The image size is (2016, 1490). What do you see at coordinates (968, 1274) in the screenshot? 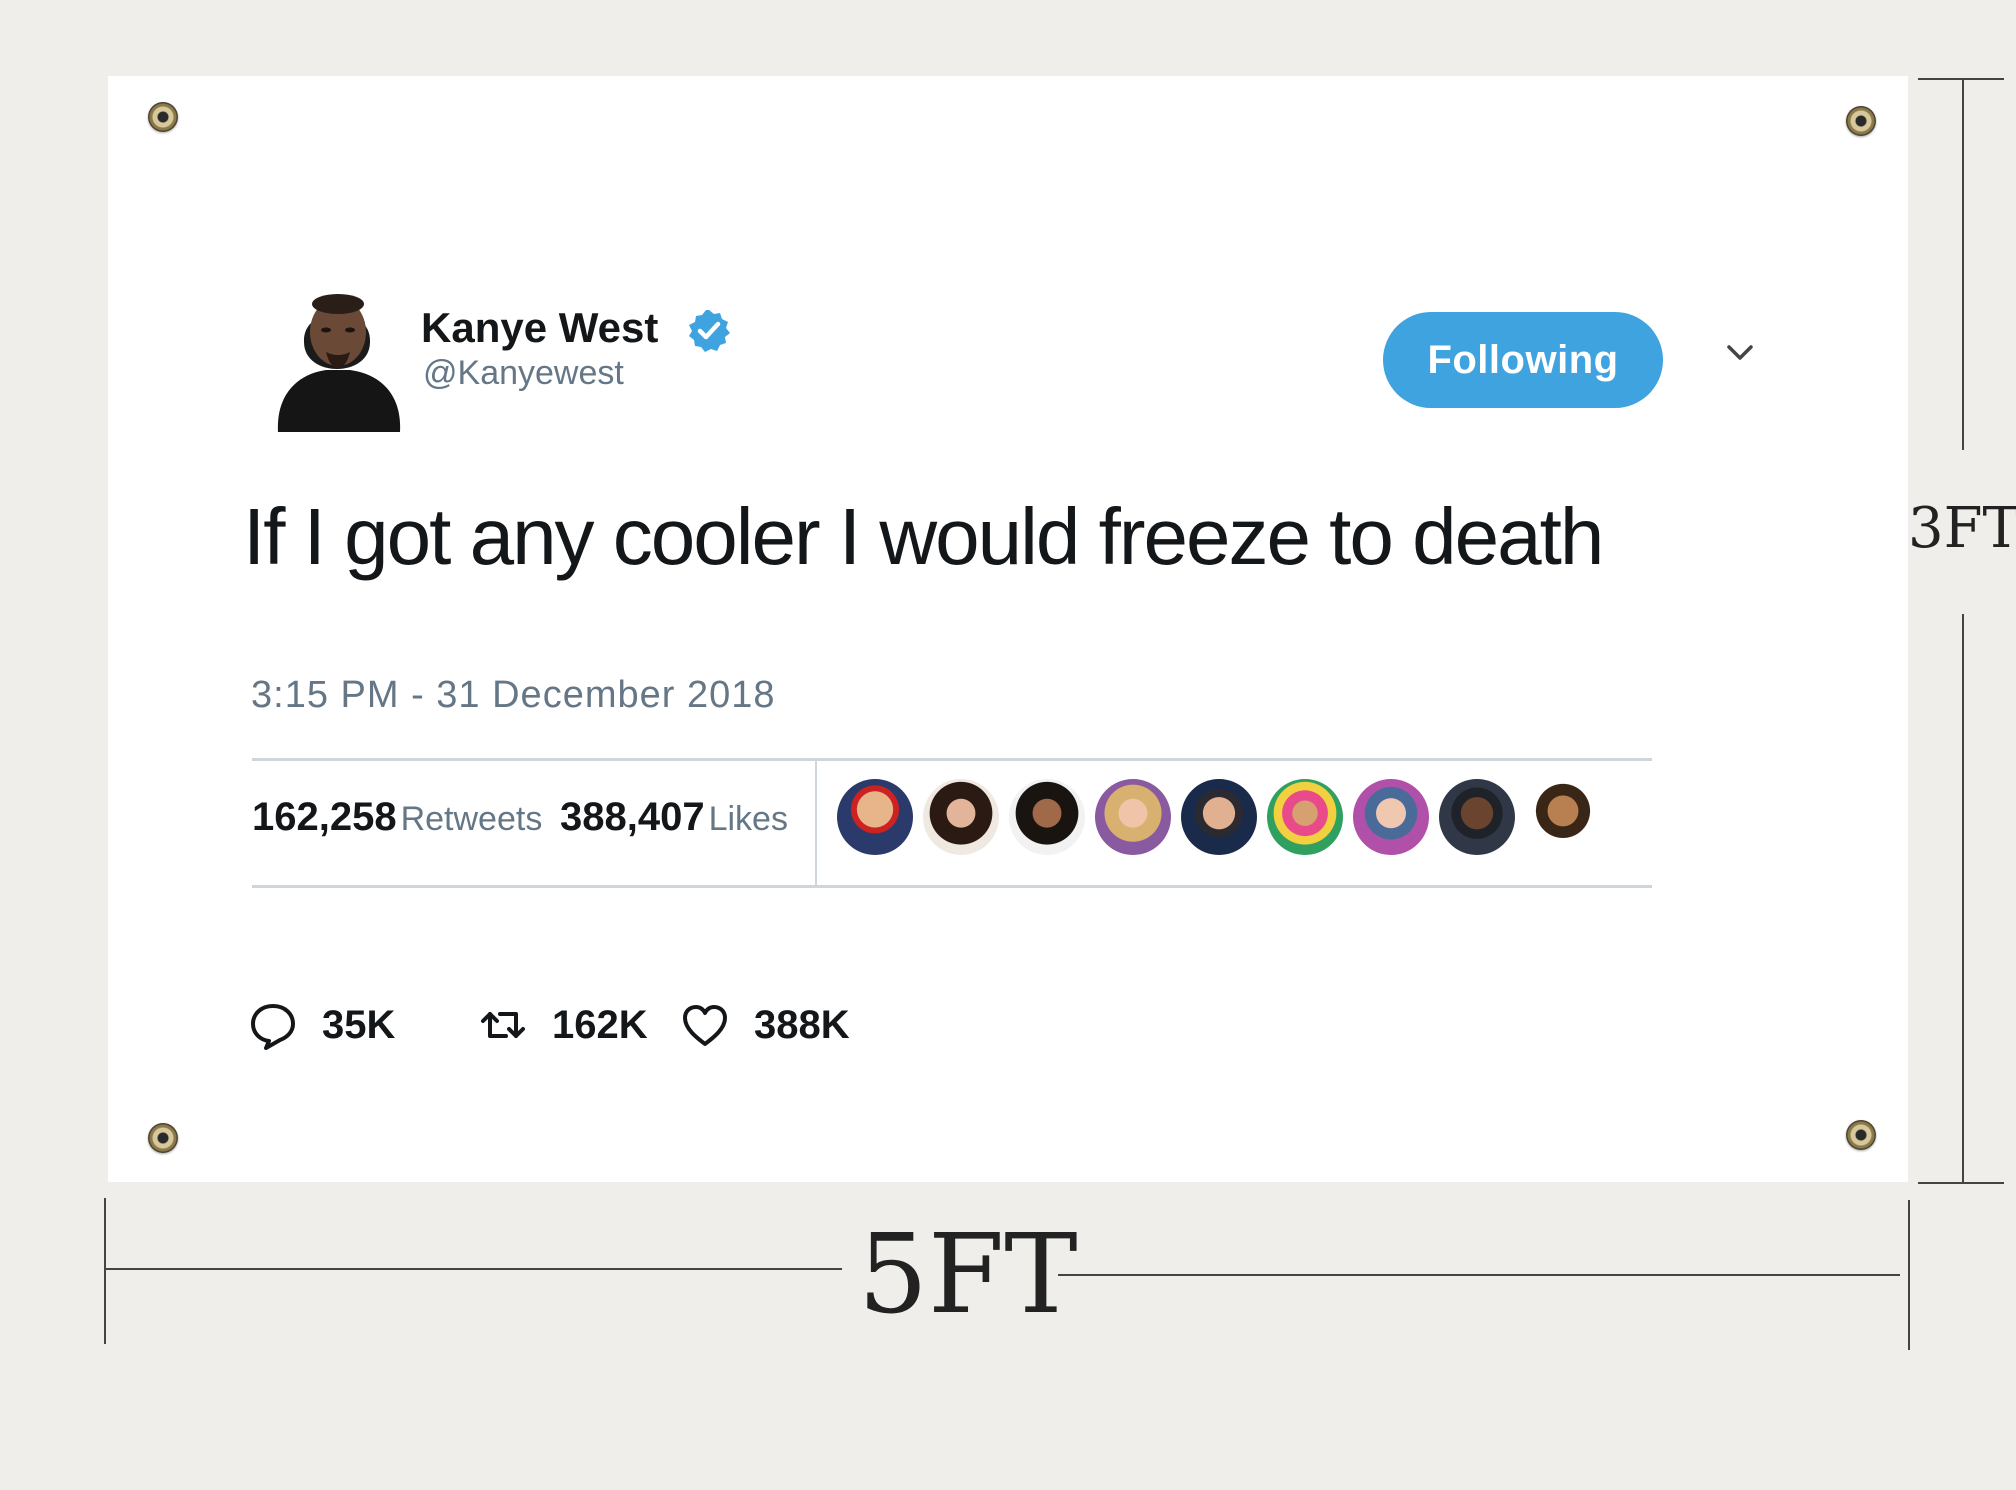
I see `width-label: 5FT` at bounding box center [968, 1274].